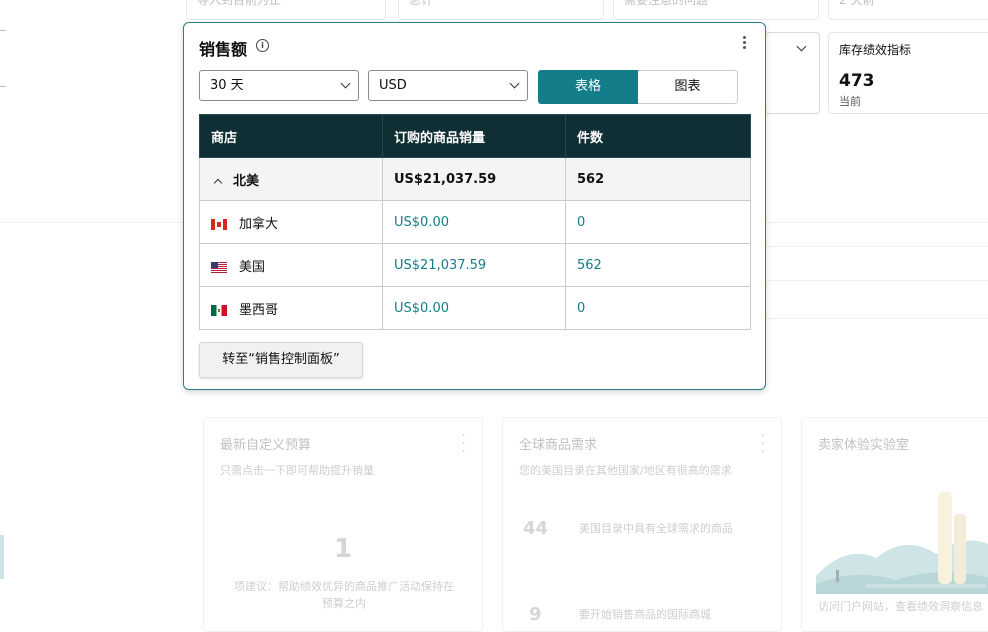 Image resolution: width=988 pixels, height=632 pixels. What do you see at coordinates (588, 87) in the screenshot?
I see `view-table-button: 表格` at bounding box center [588, 87].